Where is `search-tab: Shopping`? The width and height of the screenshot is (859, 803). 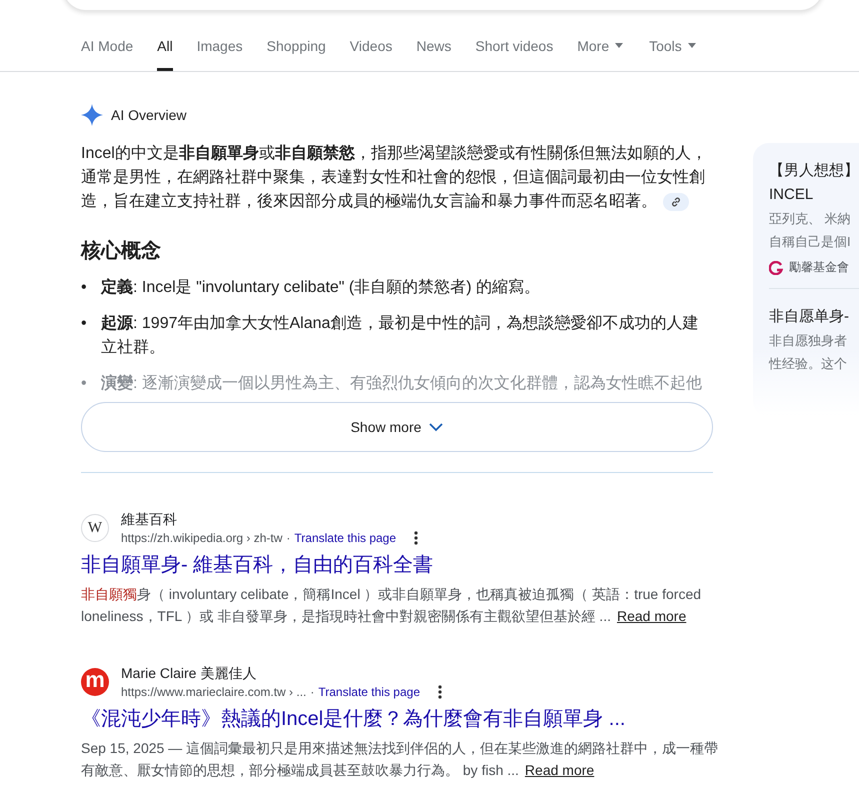 search-tab: Shopping is located at coordinates (296, 43).